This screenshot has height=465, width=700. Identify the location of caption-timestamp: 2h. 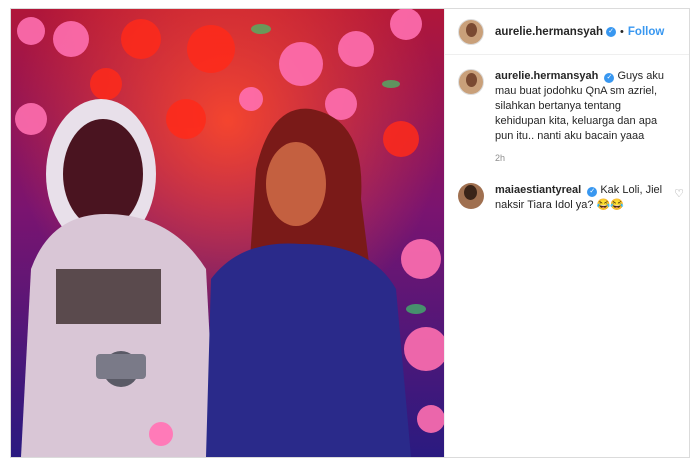
(592, 158).